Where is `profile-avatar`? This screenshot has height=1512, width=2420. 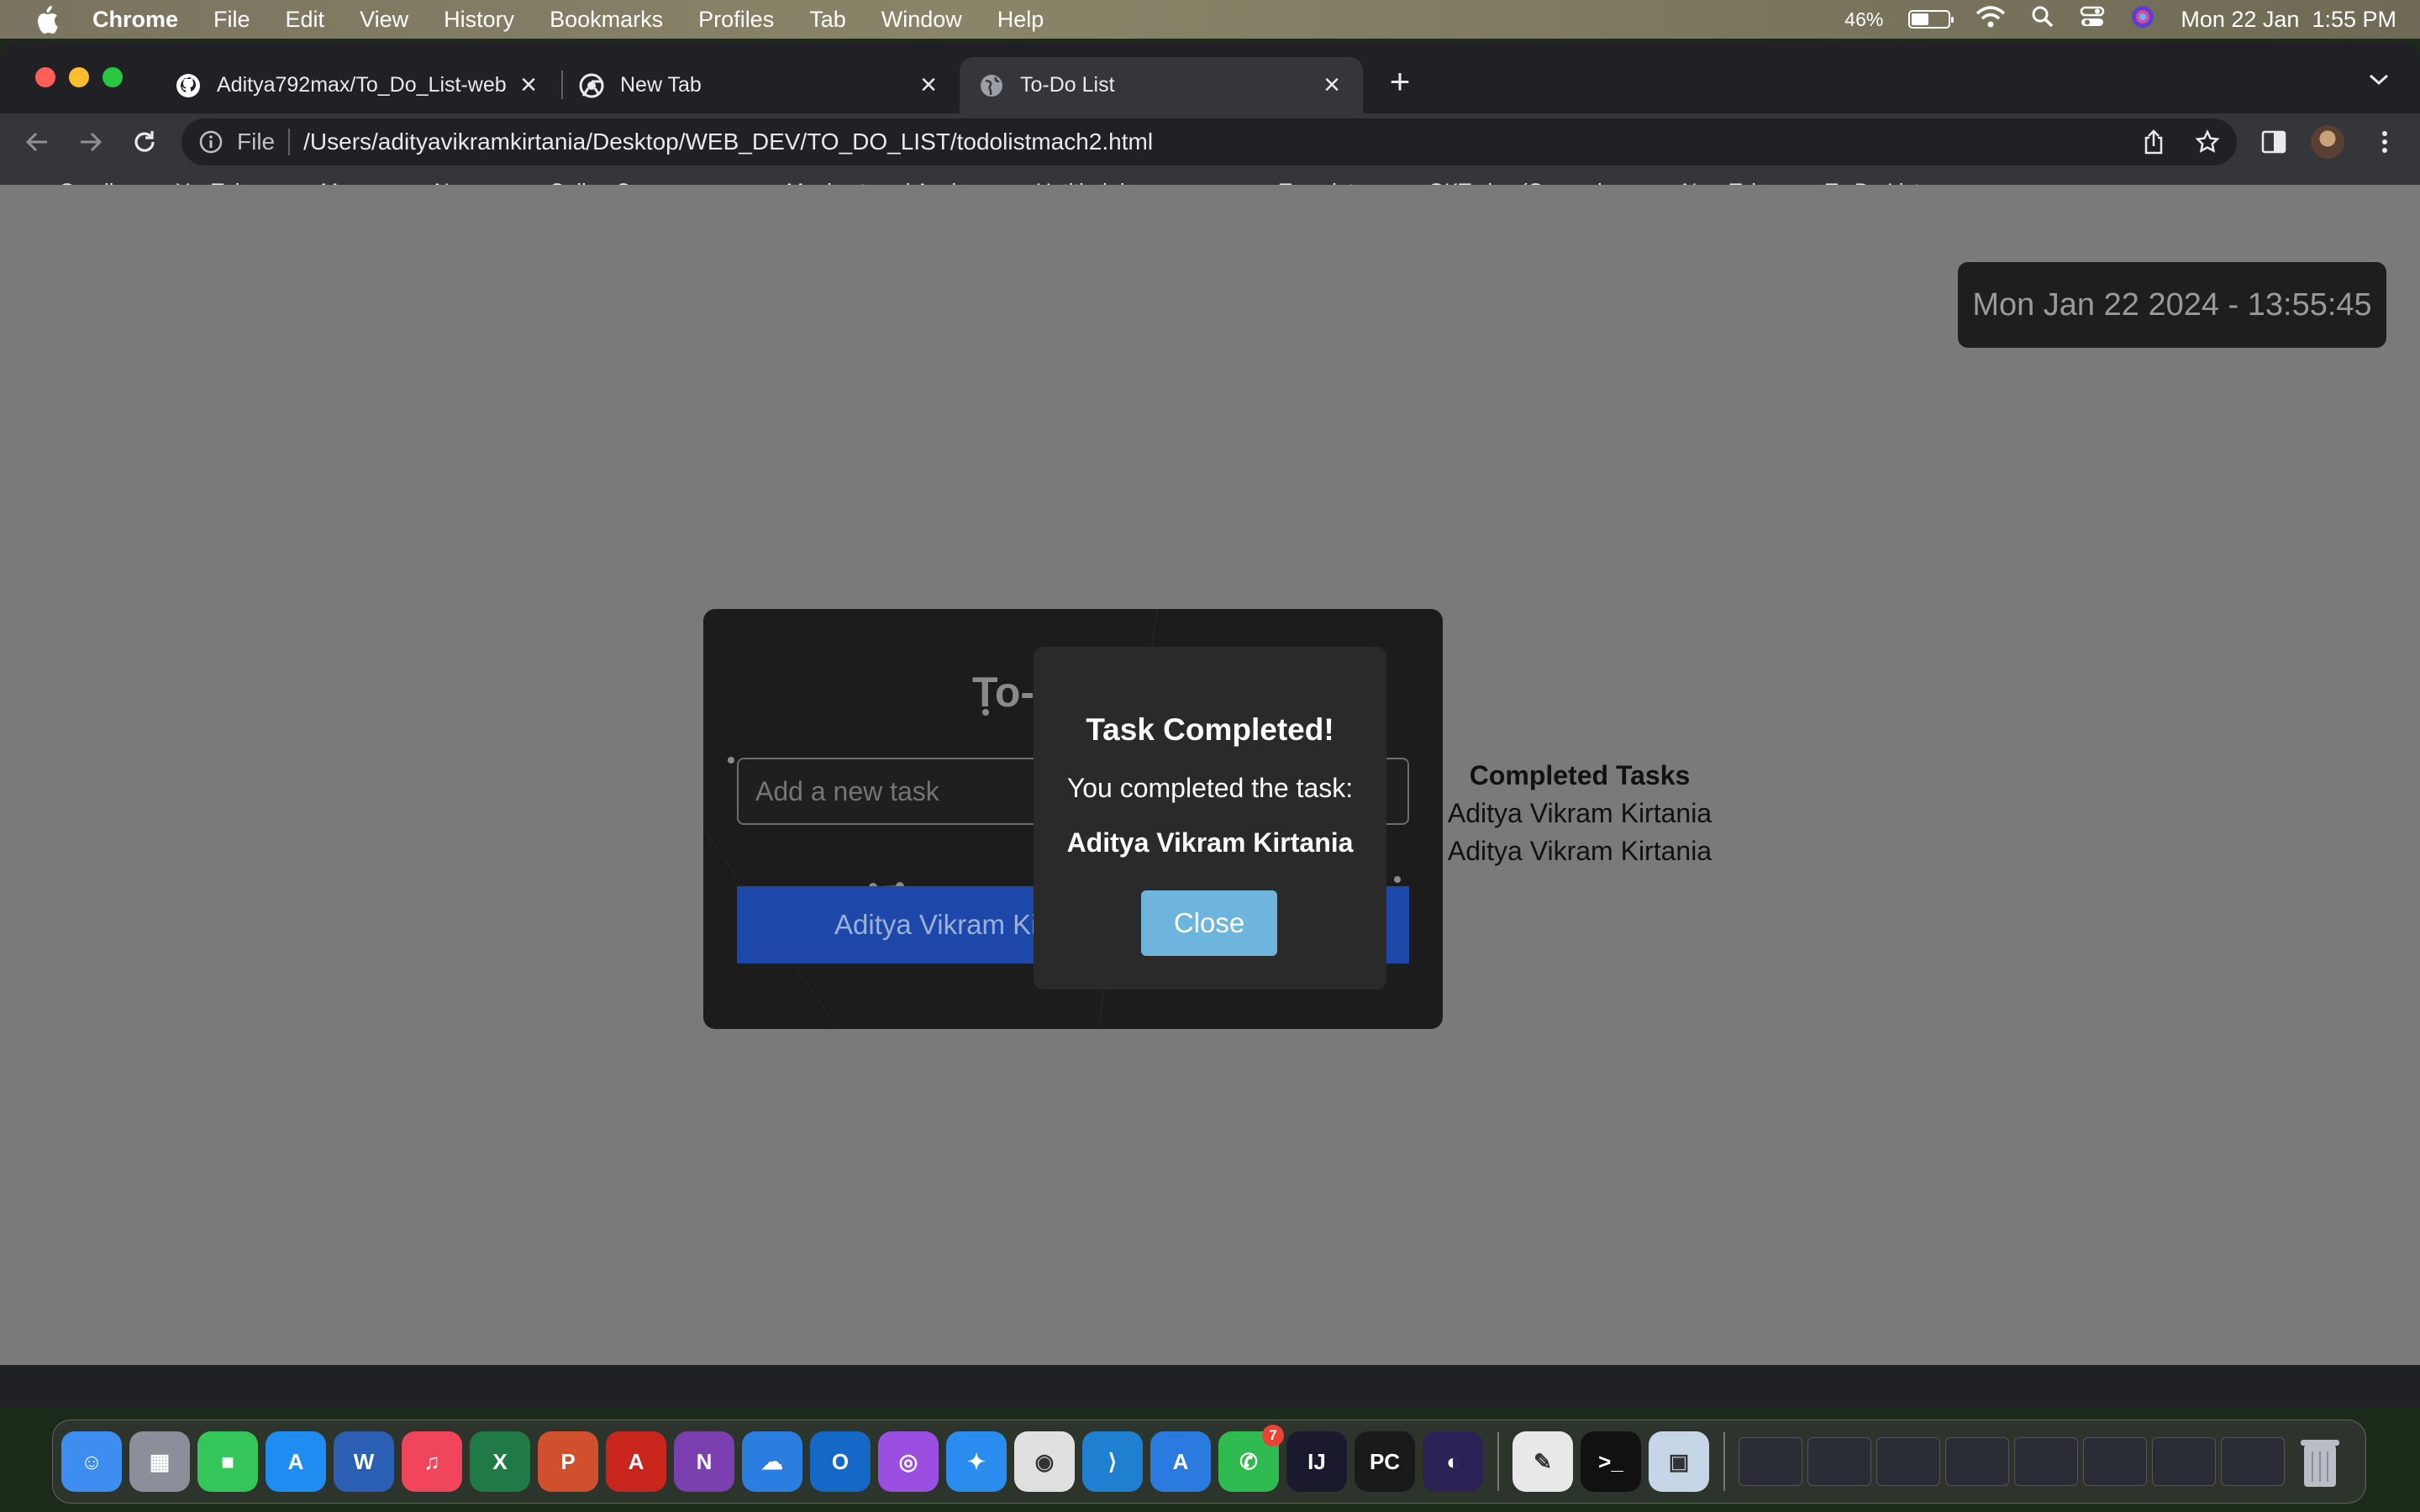
profile-avatar is located at coordinates (2328, 142).